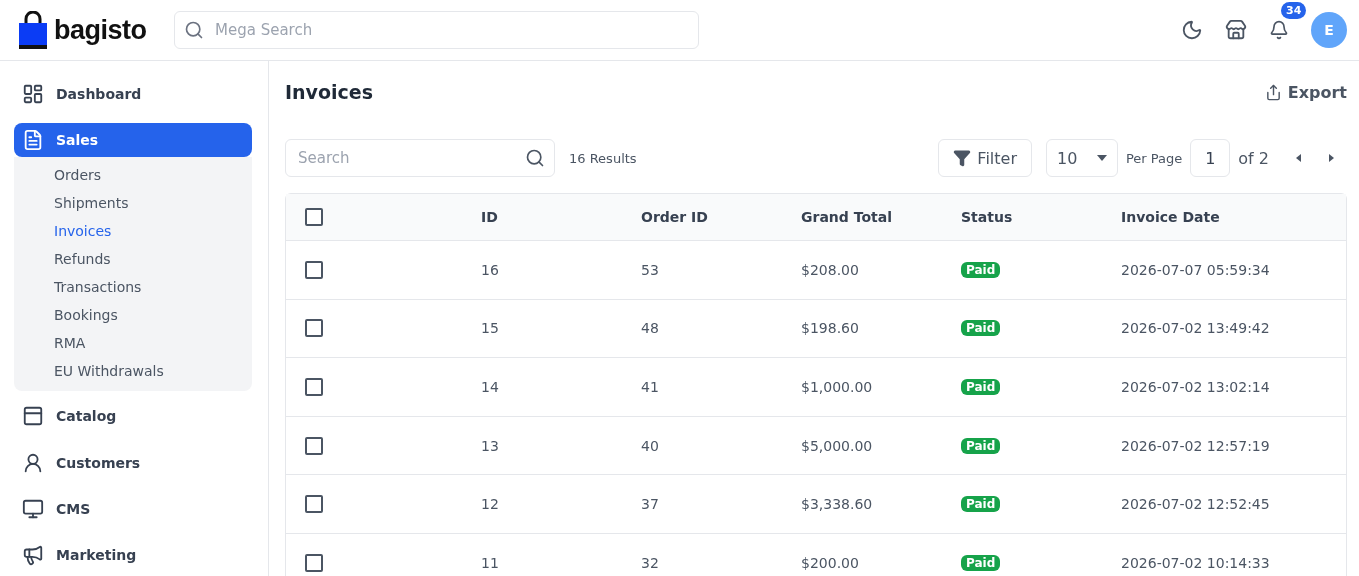  I want to click on moon-icon, so click(1192, 30).